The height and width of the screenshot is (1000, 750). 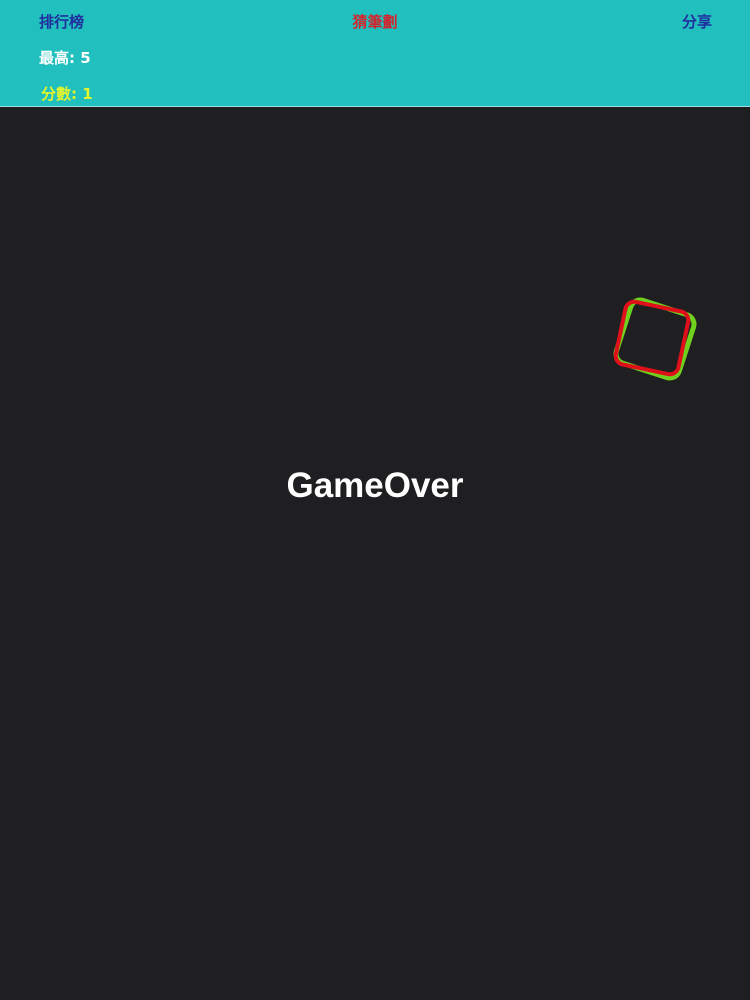 I want to click on square-stroke-shape, so click(x=655, y=341).